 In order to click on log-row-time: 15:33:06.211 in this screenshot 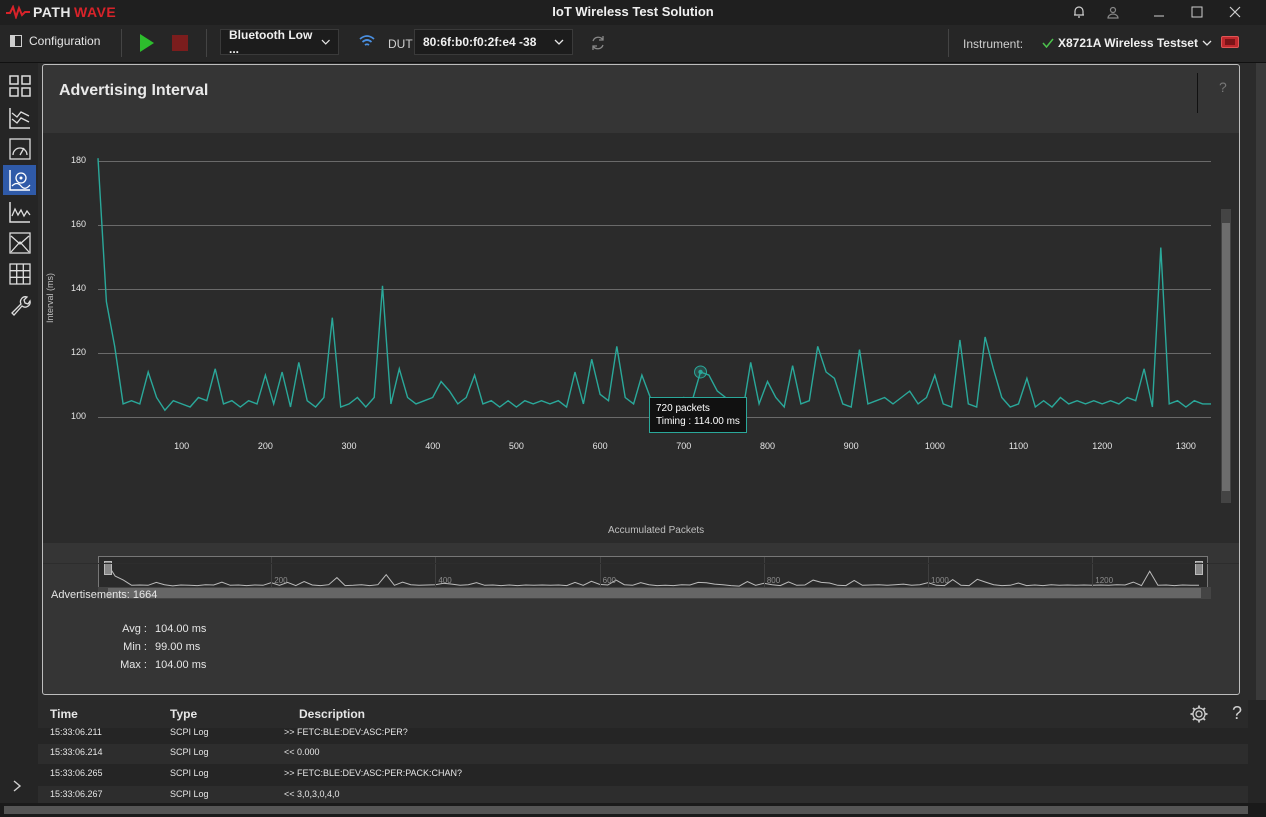, I will do `click(76, 732)`.